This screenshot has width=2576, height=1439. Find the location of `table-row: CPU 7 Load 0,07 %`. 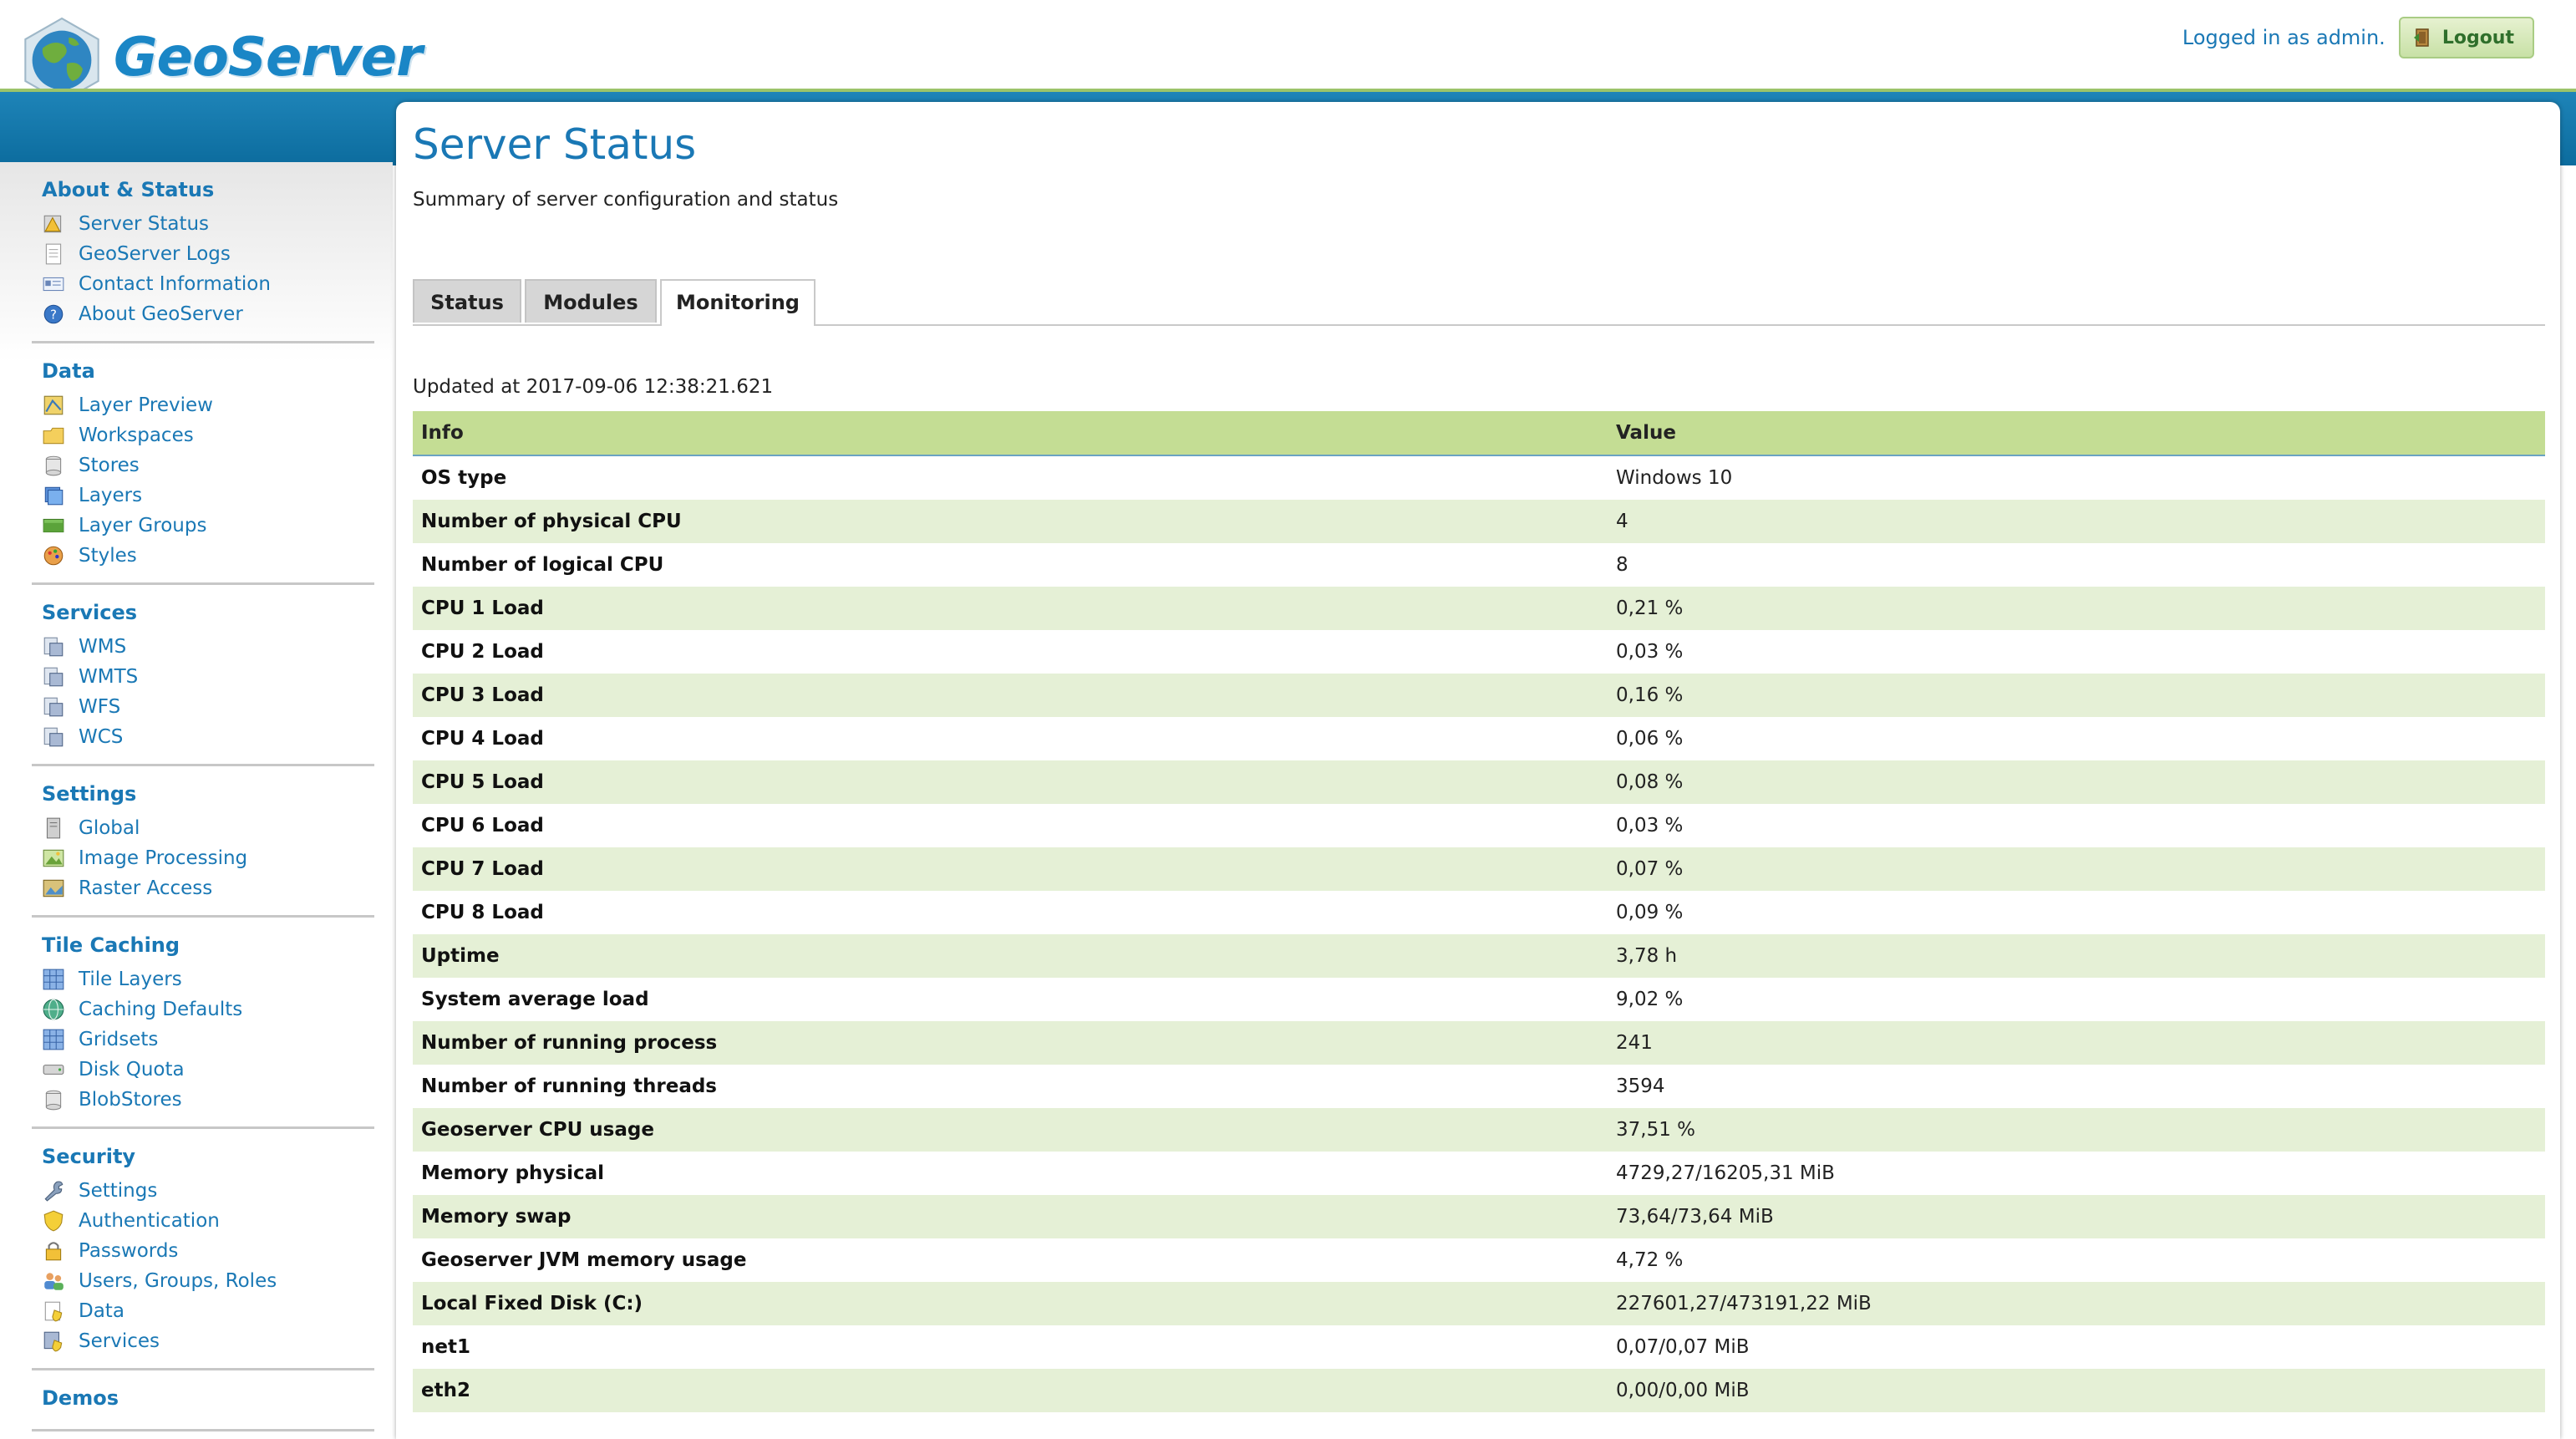

table-row: CPU 7 Load 0,07 % is located at coordinates (1479, 869).